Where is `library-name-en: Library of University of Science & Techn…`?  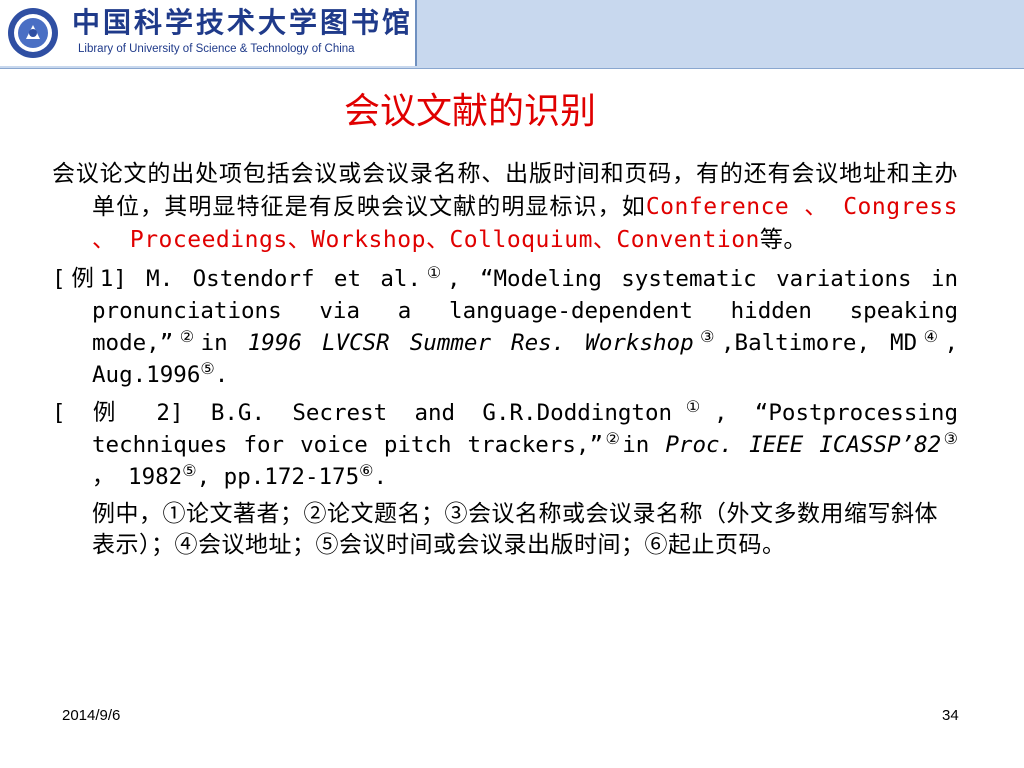 library-name-en: Library of University of Science & Techn… is located at coordinates (216, 49).